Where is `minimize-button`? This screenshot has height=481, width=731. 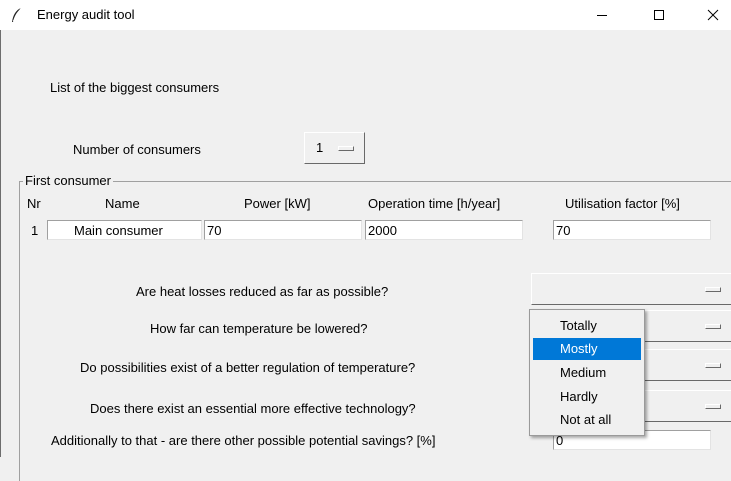
minimize-button is located at coordinates (602, 15).